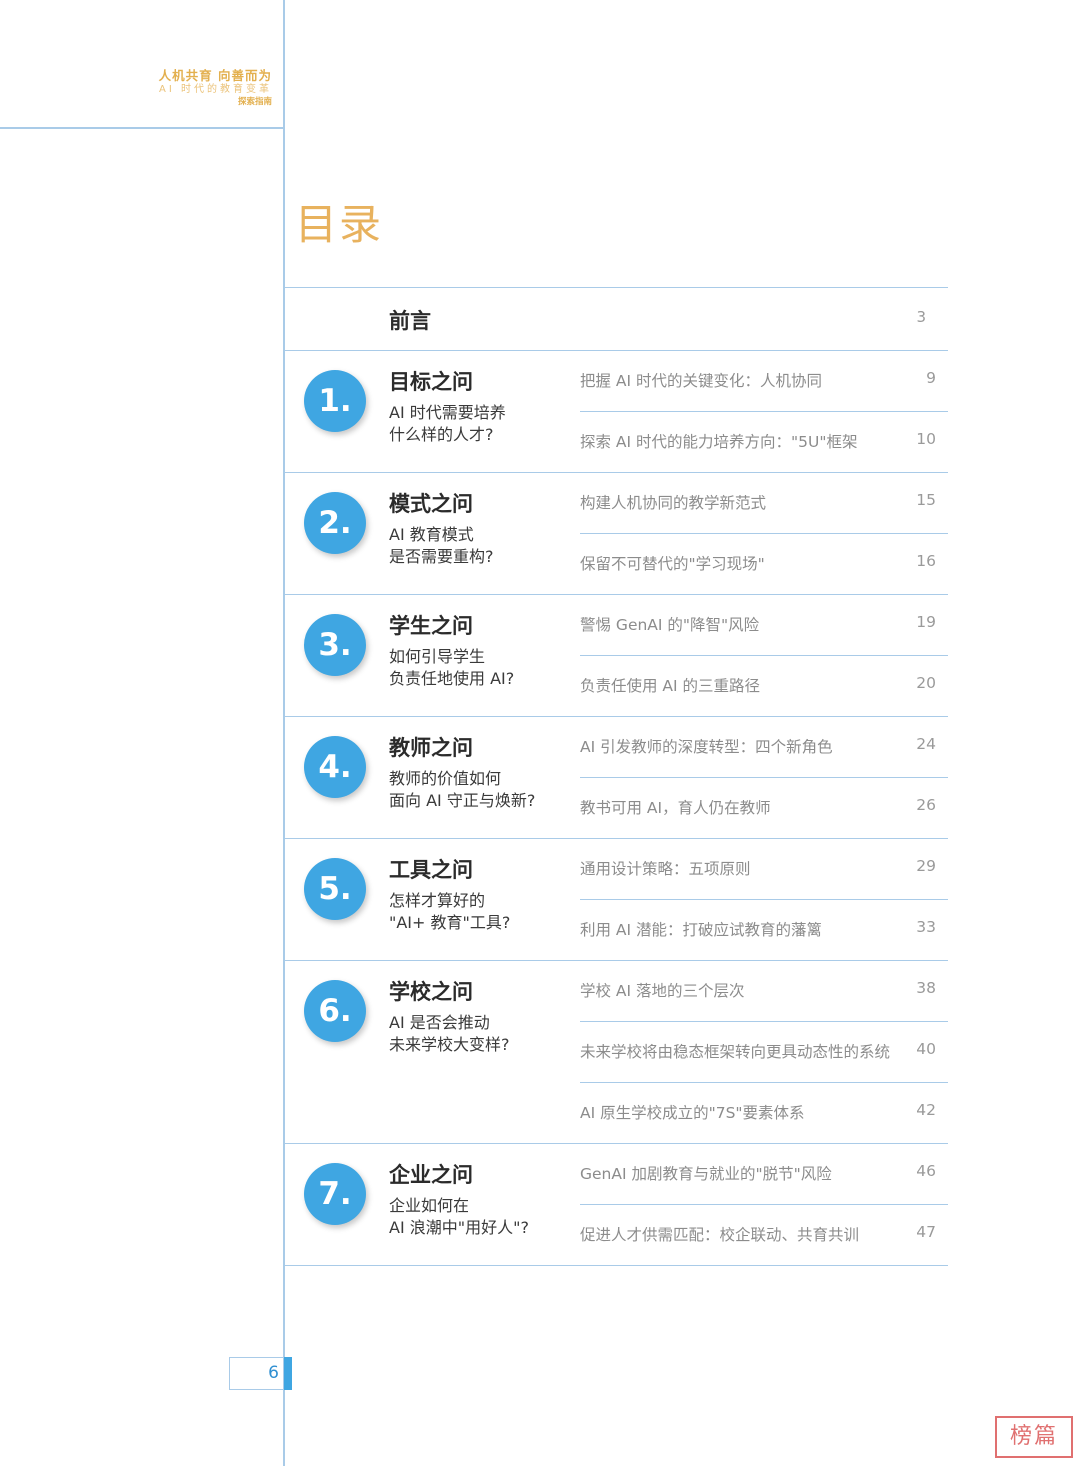 The image size is (1080, 1466). I want to click on section-title: 学生之问, so click(431, 626).